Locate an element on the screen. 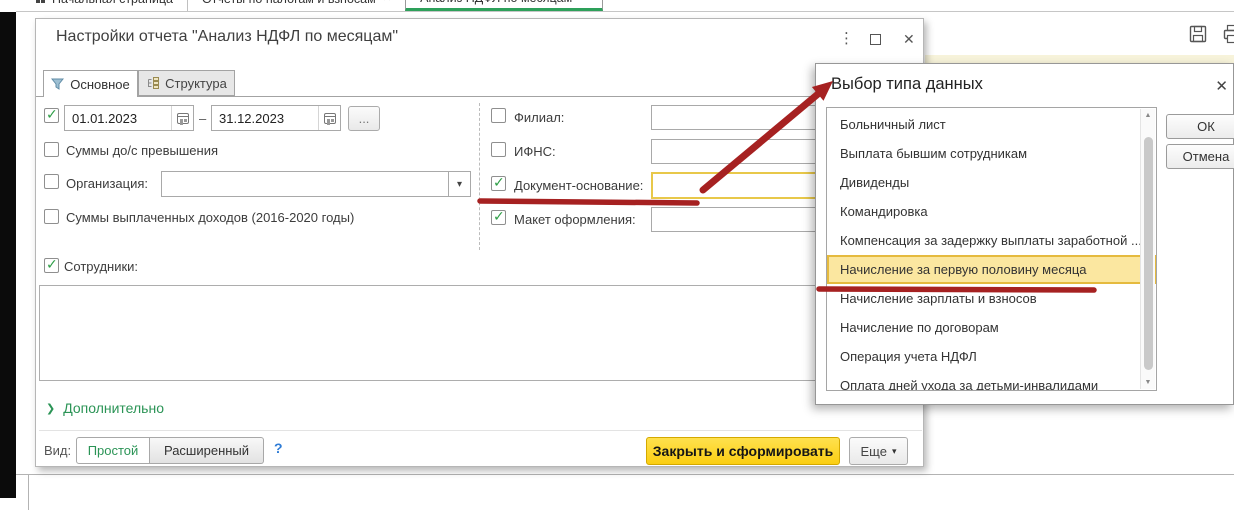 Image resolution: width=1234 pixels, height=510 pixels. view-simple-button: Простой is located at coordinates (113, 450).